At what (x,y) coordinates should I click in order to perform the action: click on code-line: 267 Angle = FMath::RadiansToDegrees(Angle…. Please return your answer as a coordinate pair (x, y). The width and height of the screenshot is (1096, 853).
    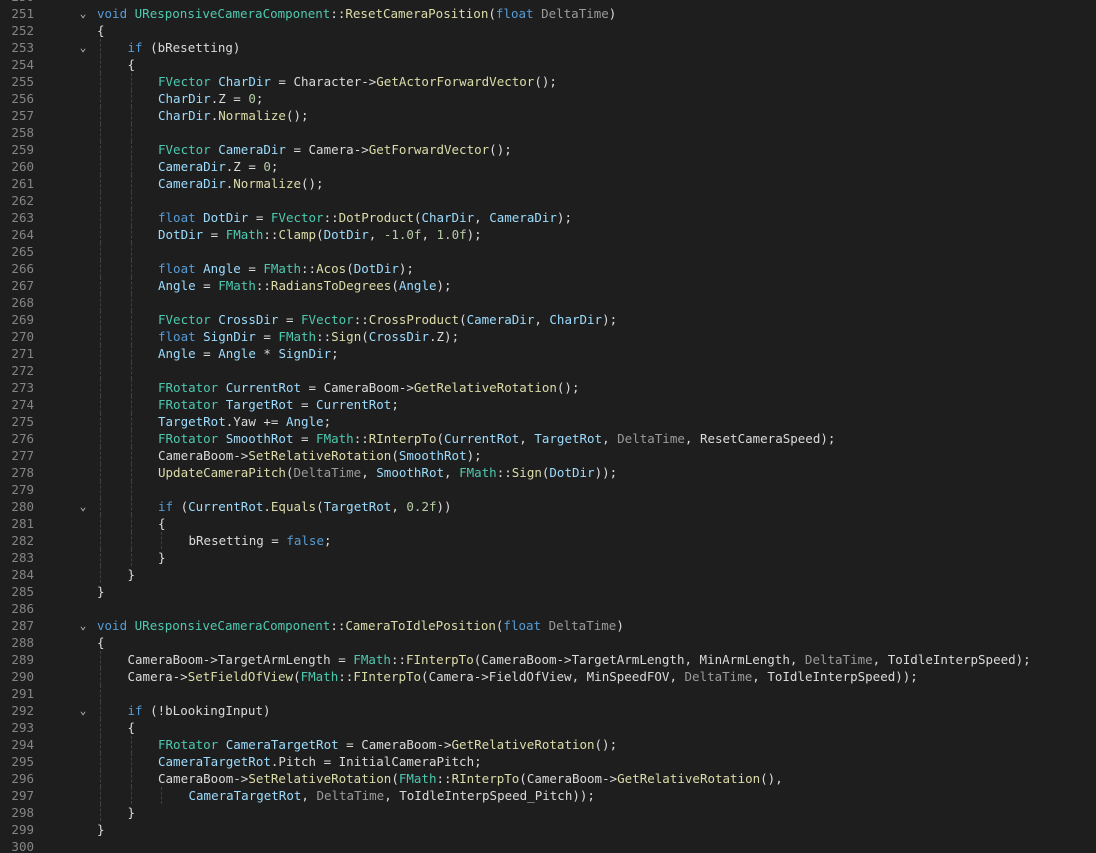
    Looking at the image, I should click on (548, 285).